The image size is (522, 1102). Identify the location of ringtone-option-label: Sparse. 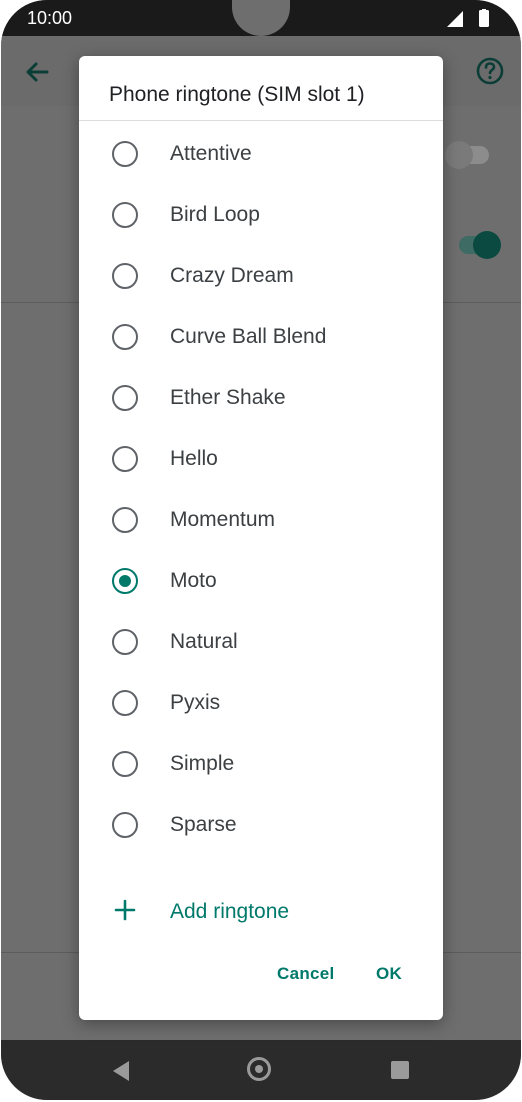
(203, 824).